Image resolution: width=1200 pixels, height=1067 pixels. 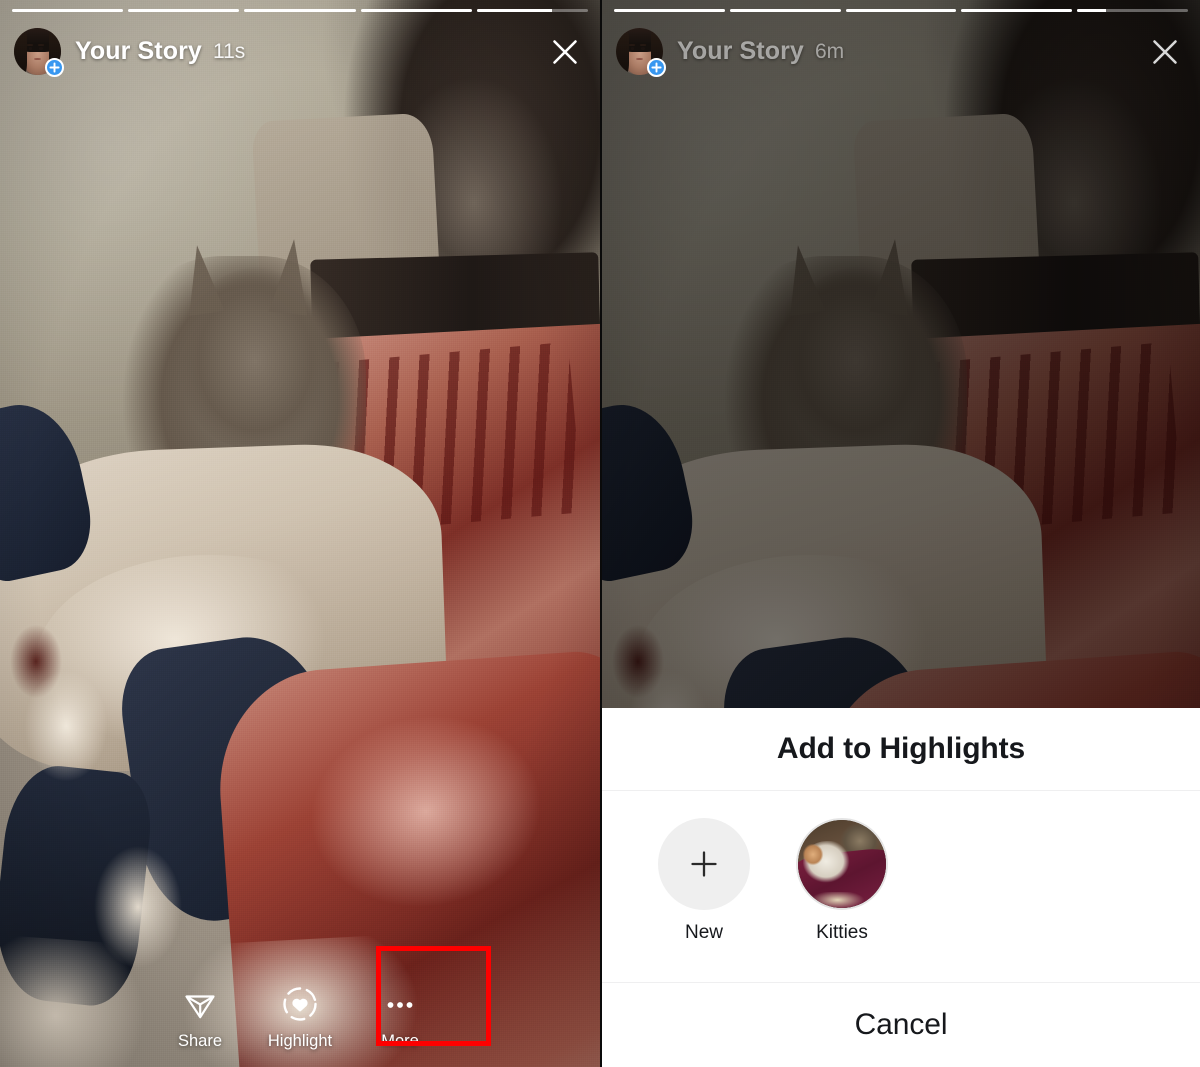 I want to click on send-icon, so click(x=200, y=1004).